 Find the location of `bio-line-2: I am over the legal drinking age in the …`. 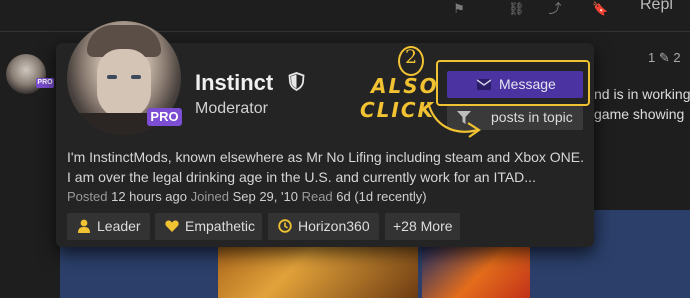

bio-line-2: I am over the legal drinking age in the … is located at coordinates (301, 177).